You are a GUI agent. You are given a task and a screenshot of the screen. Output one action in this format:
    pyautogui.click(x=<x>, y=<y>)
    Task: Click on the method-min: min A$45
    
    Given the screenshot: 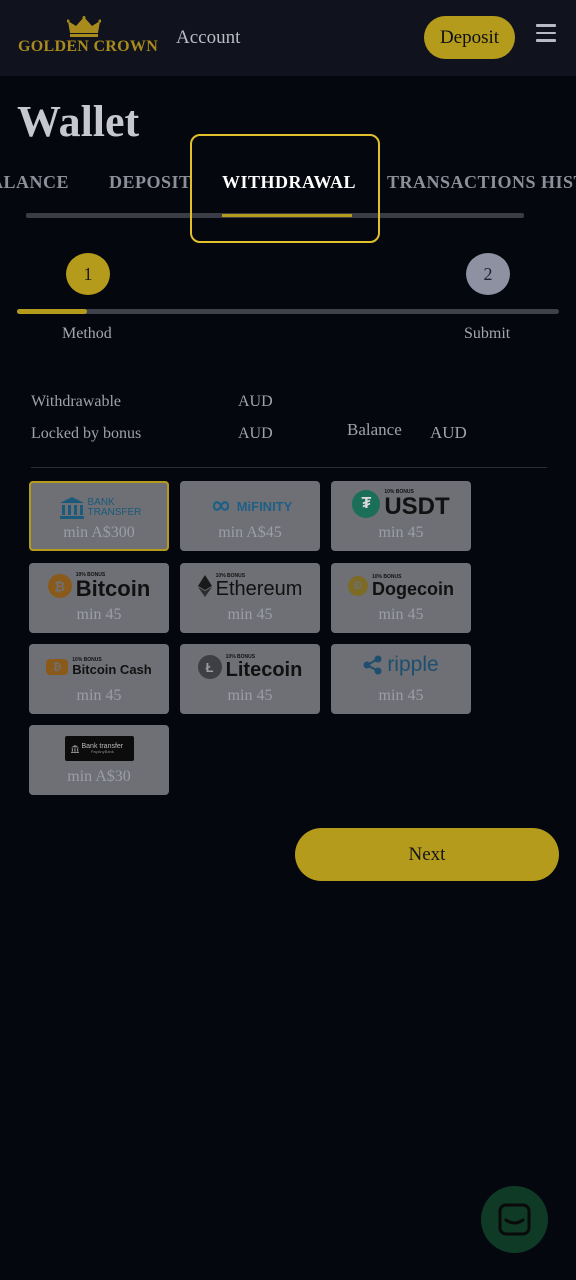 What is the action you would take?
    pyautogui.click(x=250, y=532)
    